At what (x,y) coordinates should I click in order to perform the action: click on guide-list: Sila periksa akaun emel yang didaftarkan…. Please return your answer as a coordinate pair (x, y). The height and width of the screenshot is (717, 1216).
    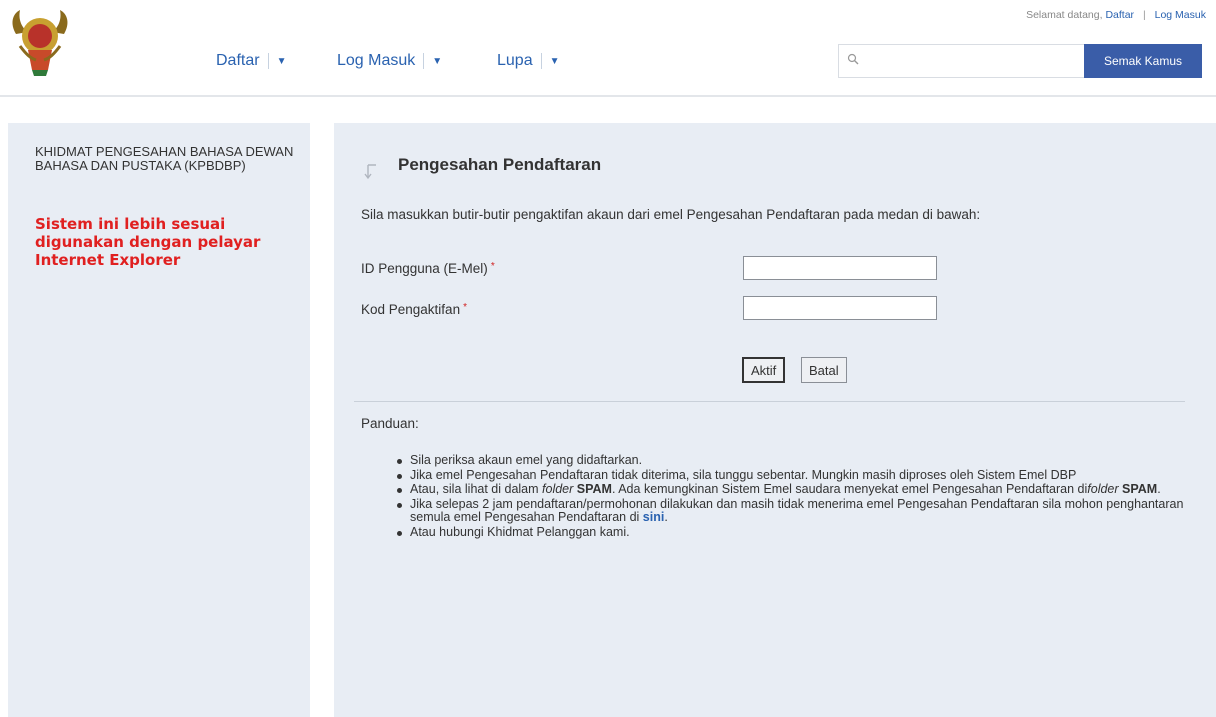
    Looking at the image, I should click on (791, 496).